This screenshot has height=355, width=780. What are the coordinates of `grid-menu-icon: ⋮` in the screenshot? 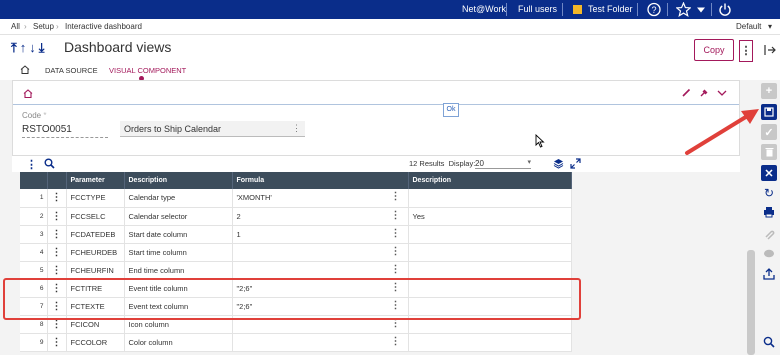 It's located at (31, 164).